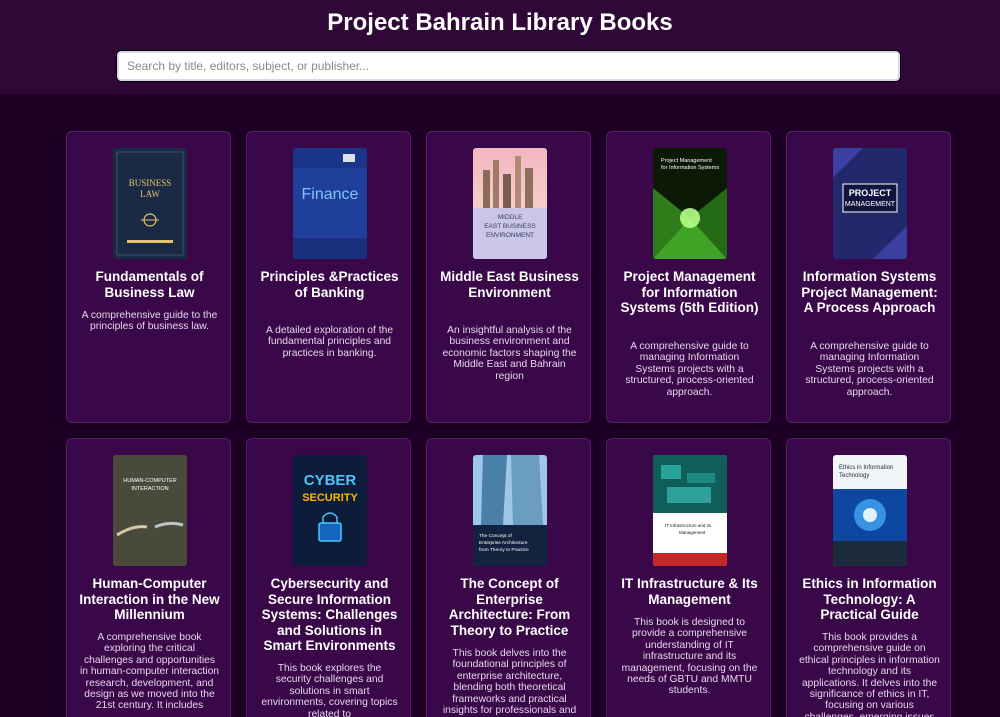  I want to click on svg-text: from Theory to Practice, so click(504, 550).